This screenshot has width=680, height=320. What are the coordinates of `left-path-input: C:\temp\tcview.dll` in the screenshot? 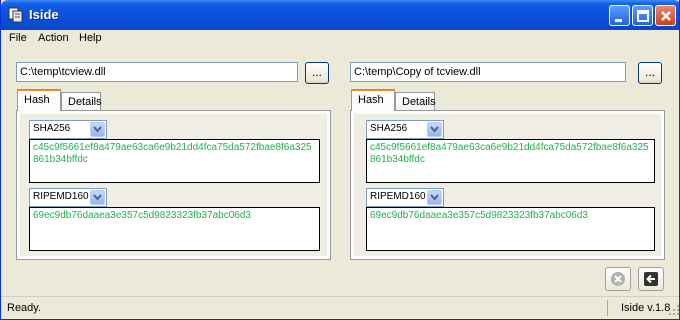 It's located at (157, 72).